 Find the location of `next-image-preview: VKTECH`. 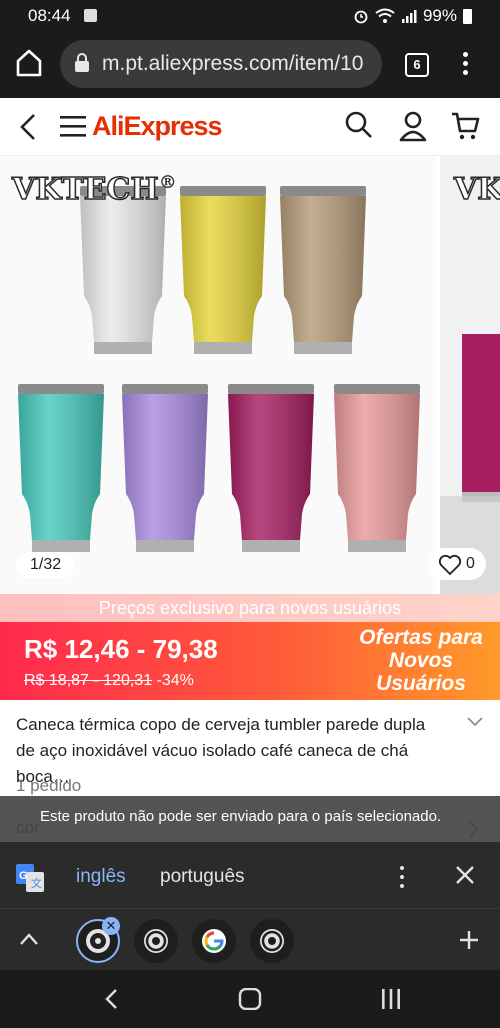

next-image-preview: VKTECH is located at coordinates (470, 375).